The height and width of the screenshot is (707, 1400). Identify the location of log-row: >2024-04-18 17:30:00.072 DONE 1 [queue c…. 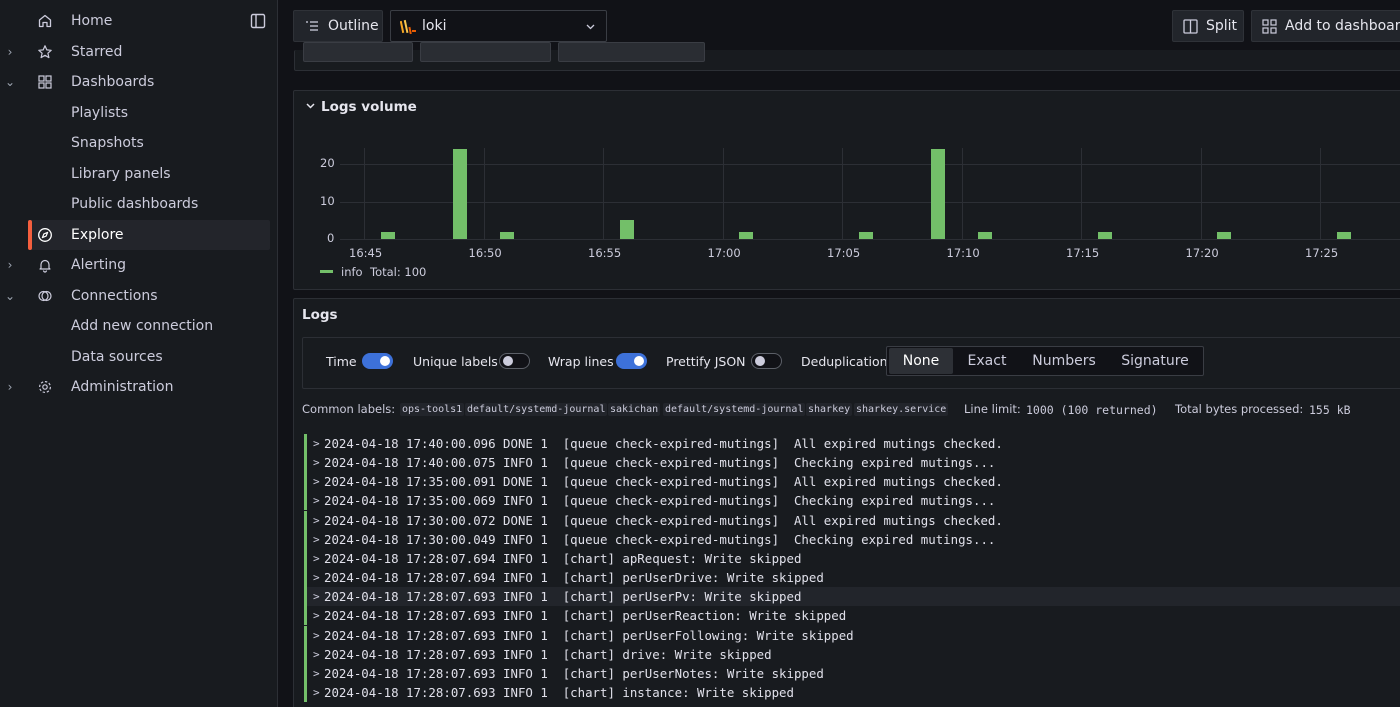
(852, 520).